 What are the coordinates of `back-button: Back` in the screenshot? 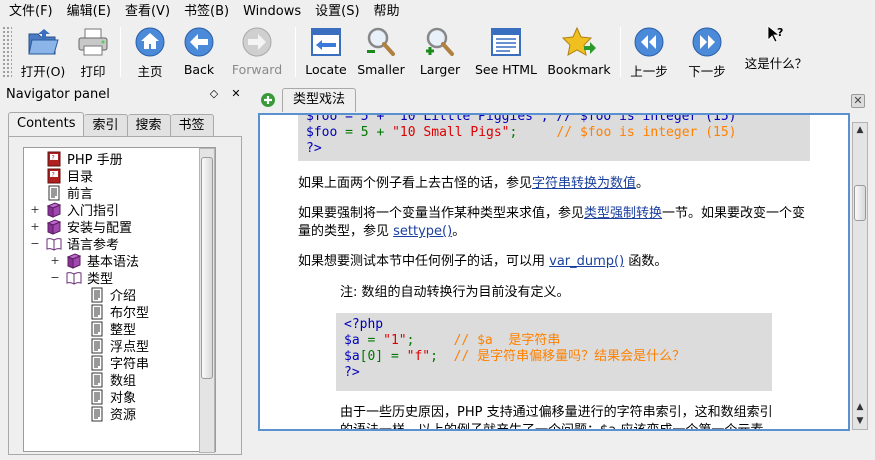 It's located at (199, 51).